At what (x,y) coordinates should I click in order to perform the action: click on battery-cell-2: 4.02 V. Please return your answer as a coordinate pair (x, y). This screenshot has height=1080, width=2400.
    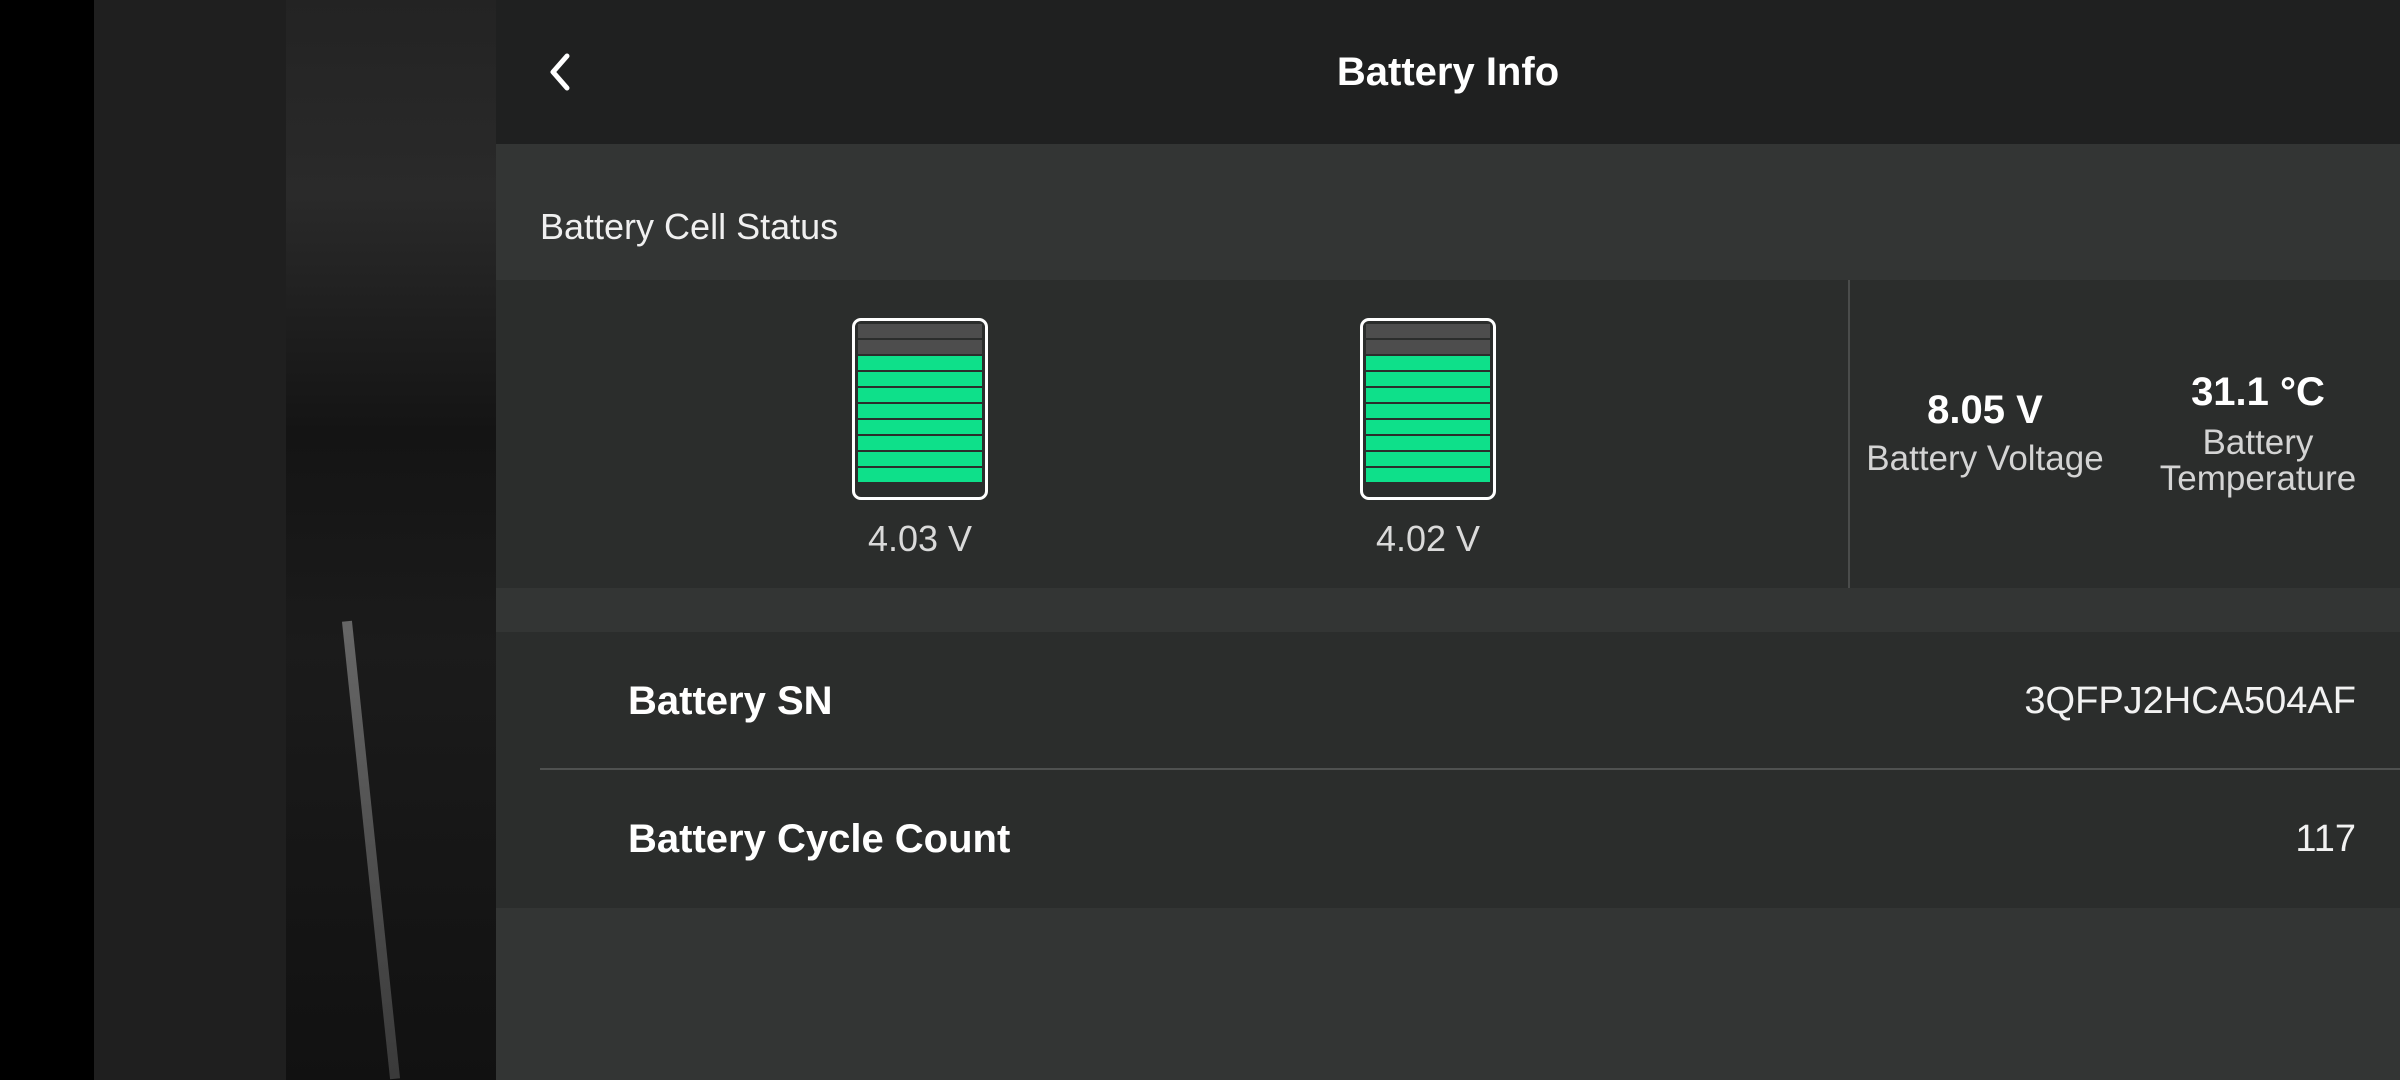
    Looking at the image, I should click on (1428, 439).